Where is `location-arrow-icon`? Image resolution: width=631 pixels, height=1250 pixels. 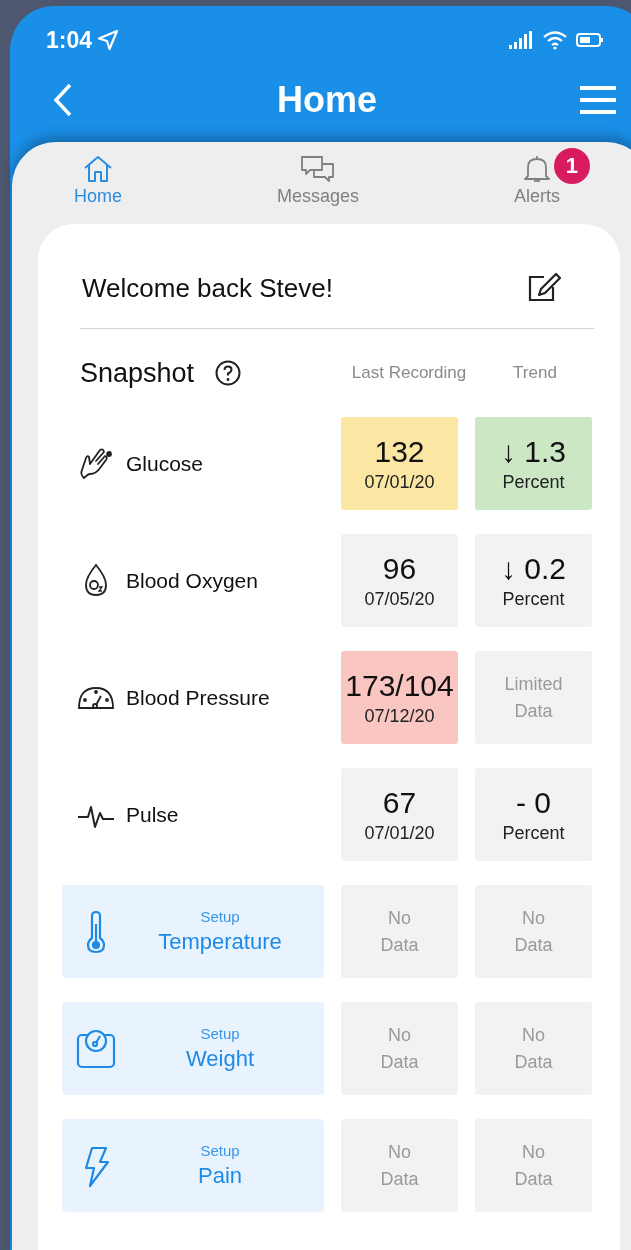
location-arrow-icon is located at coordinates (108, 40).